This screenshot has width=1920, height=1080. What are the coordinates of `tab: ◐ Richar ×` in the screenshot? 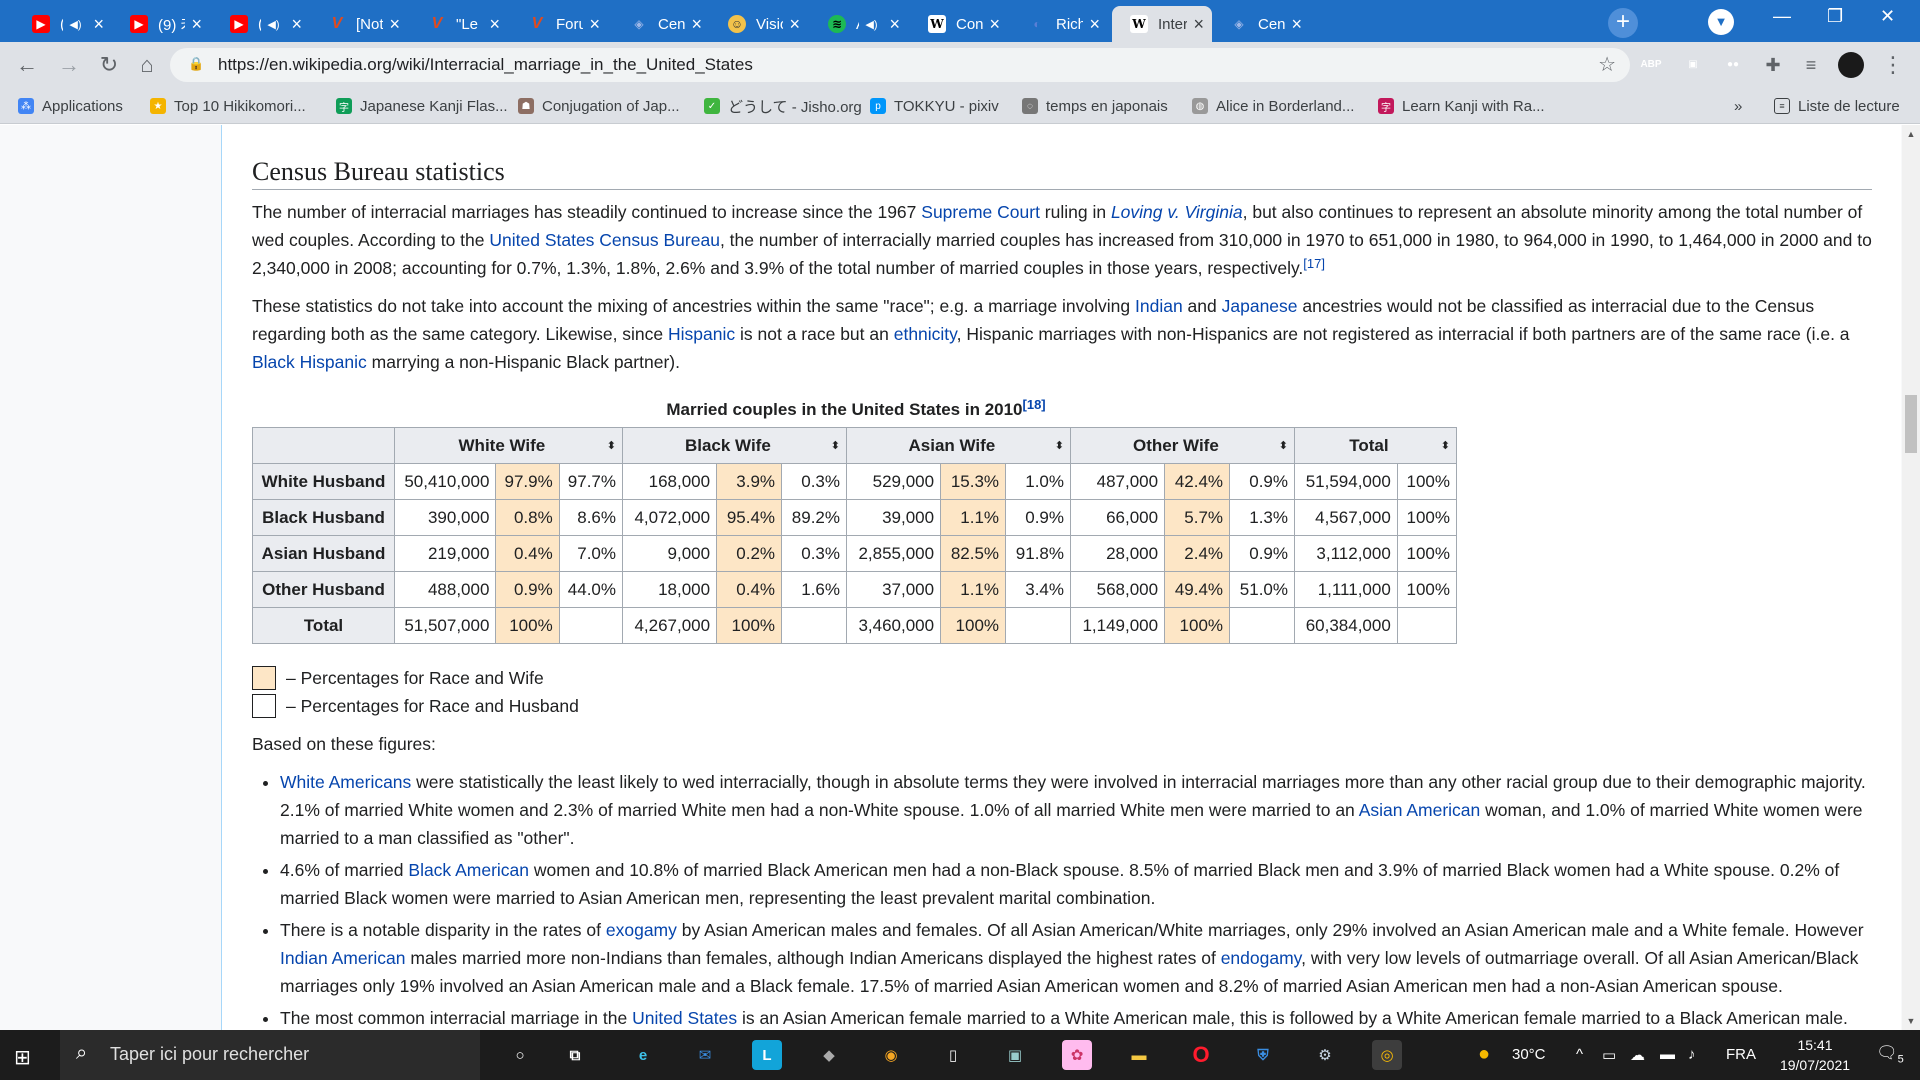 It's located at (1059, 24).